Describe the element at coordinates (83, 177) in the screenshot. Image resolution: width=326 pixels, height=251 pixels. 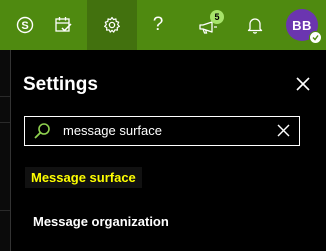
I see `search-result-message-surface: Message surface` at that location.